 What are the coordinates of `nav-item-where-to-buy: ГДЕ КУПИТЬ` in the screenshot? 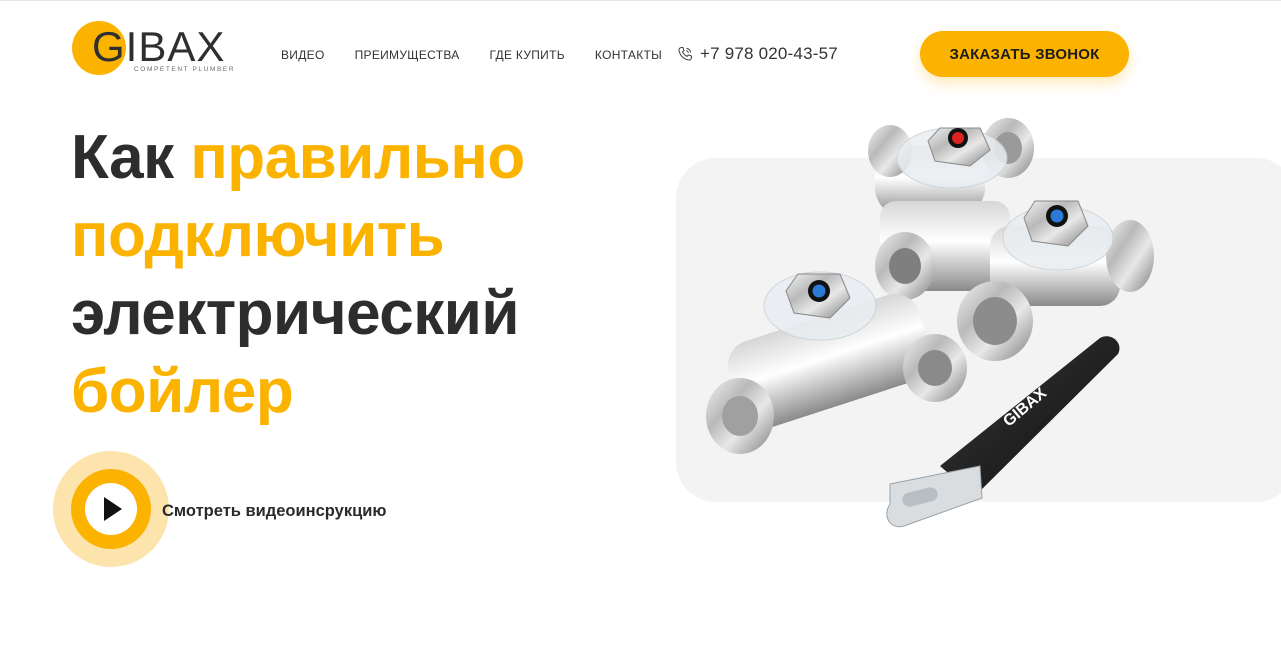 It's located at (527, 55).